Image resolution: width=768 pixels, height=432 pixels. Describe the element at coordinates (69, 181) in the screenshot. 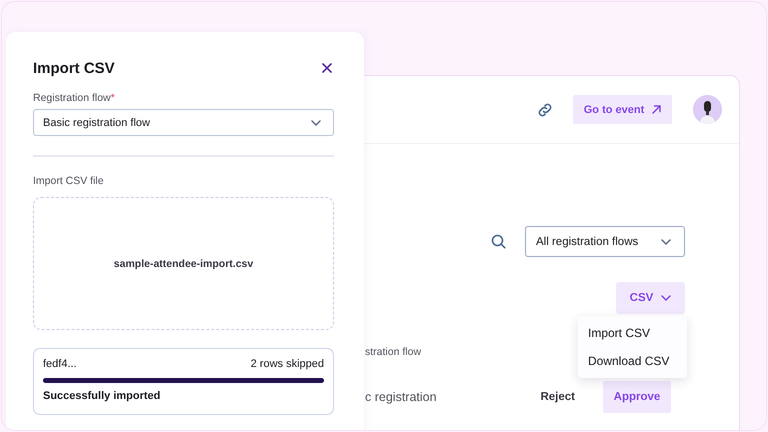

I see `field-label: Import CSV file` at that location.